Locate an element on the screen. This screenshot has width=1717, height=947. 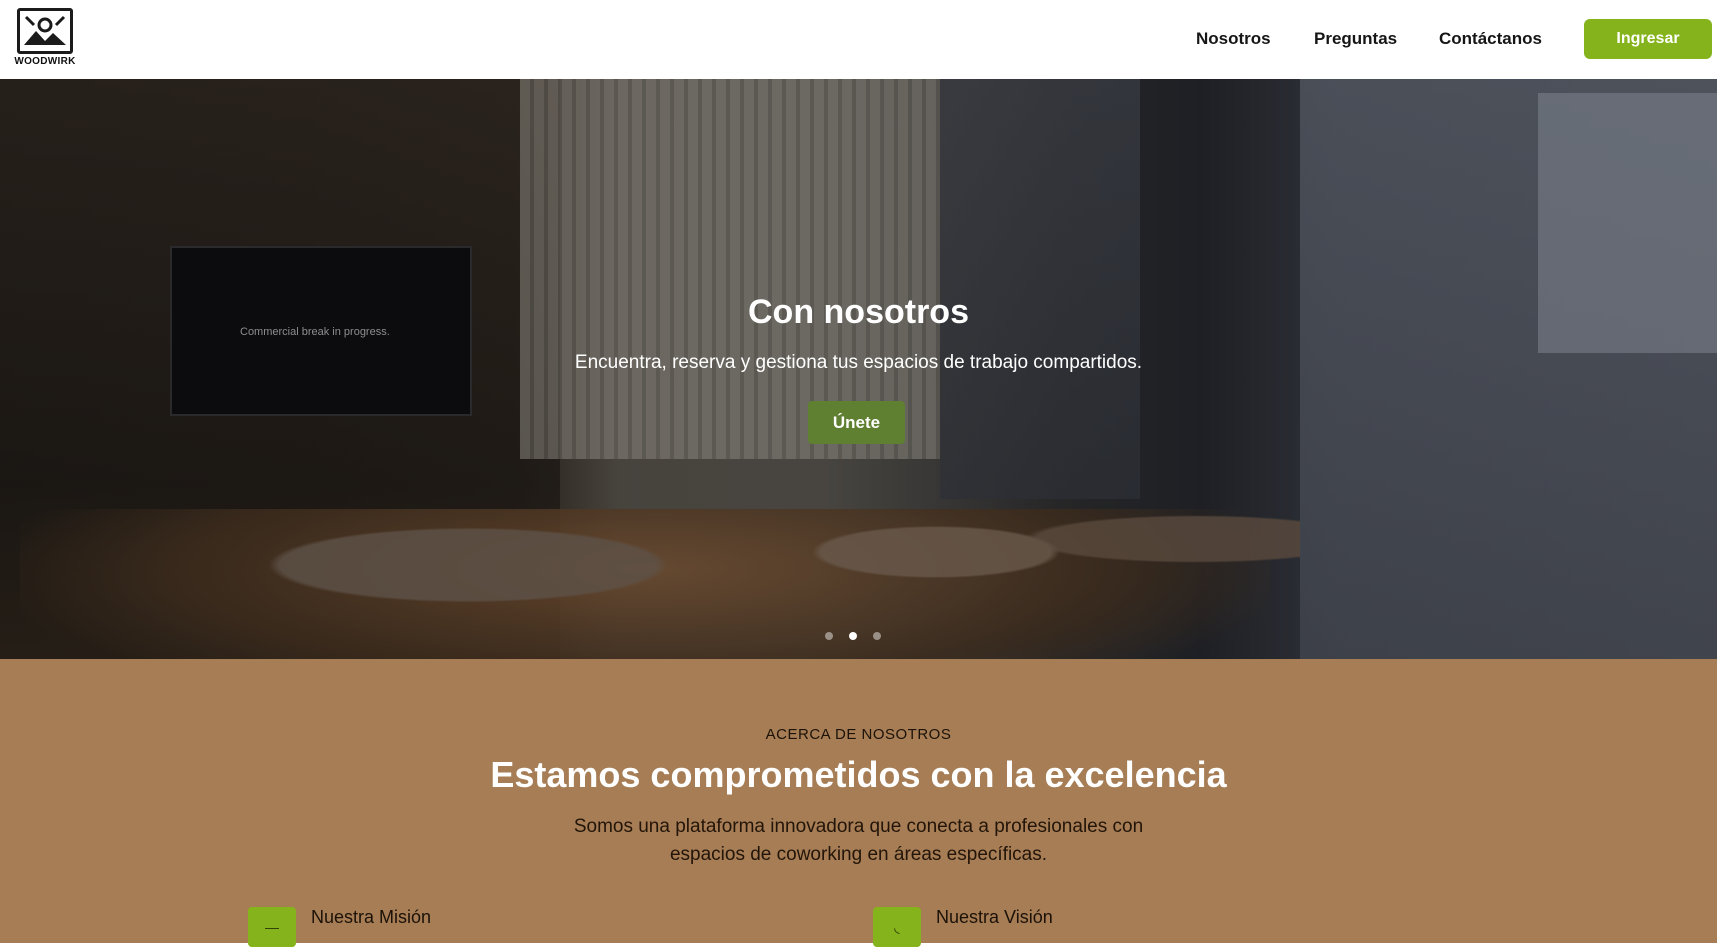
about-title: Estamos comprometidos con la excelencia is located at coordinates (858, 774).